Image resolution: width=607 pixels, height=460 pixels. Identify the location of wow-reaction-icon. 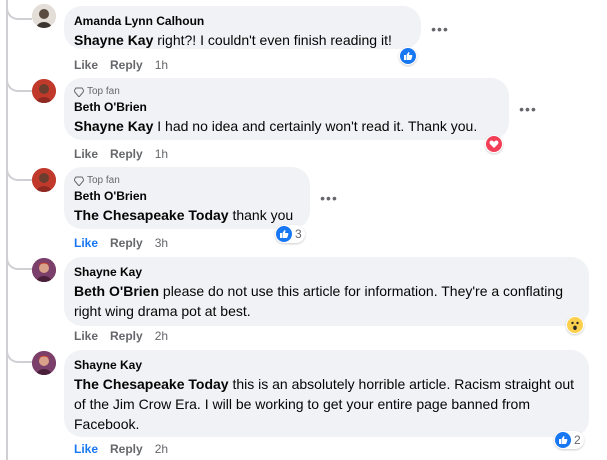
(575, 325).